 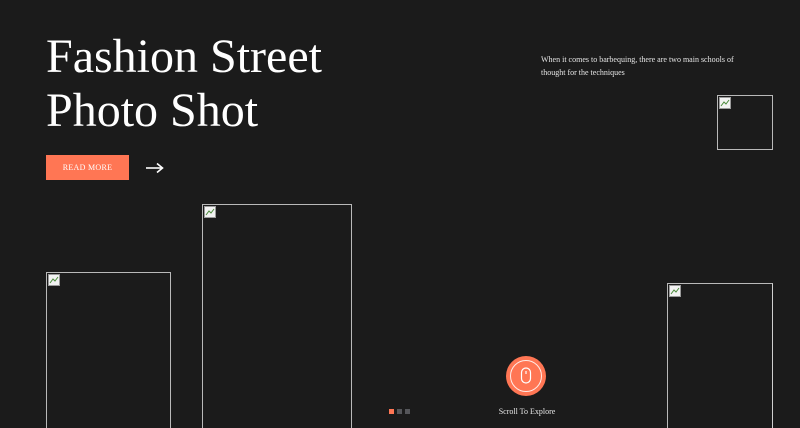 What do you see at coordinates (87, 167) in the screenshot?
I see `read-more-button: READ MORE` at bounding box center [87, 167].